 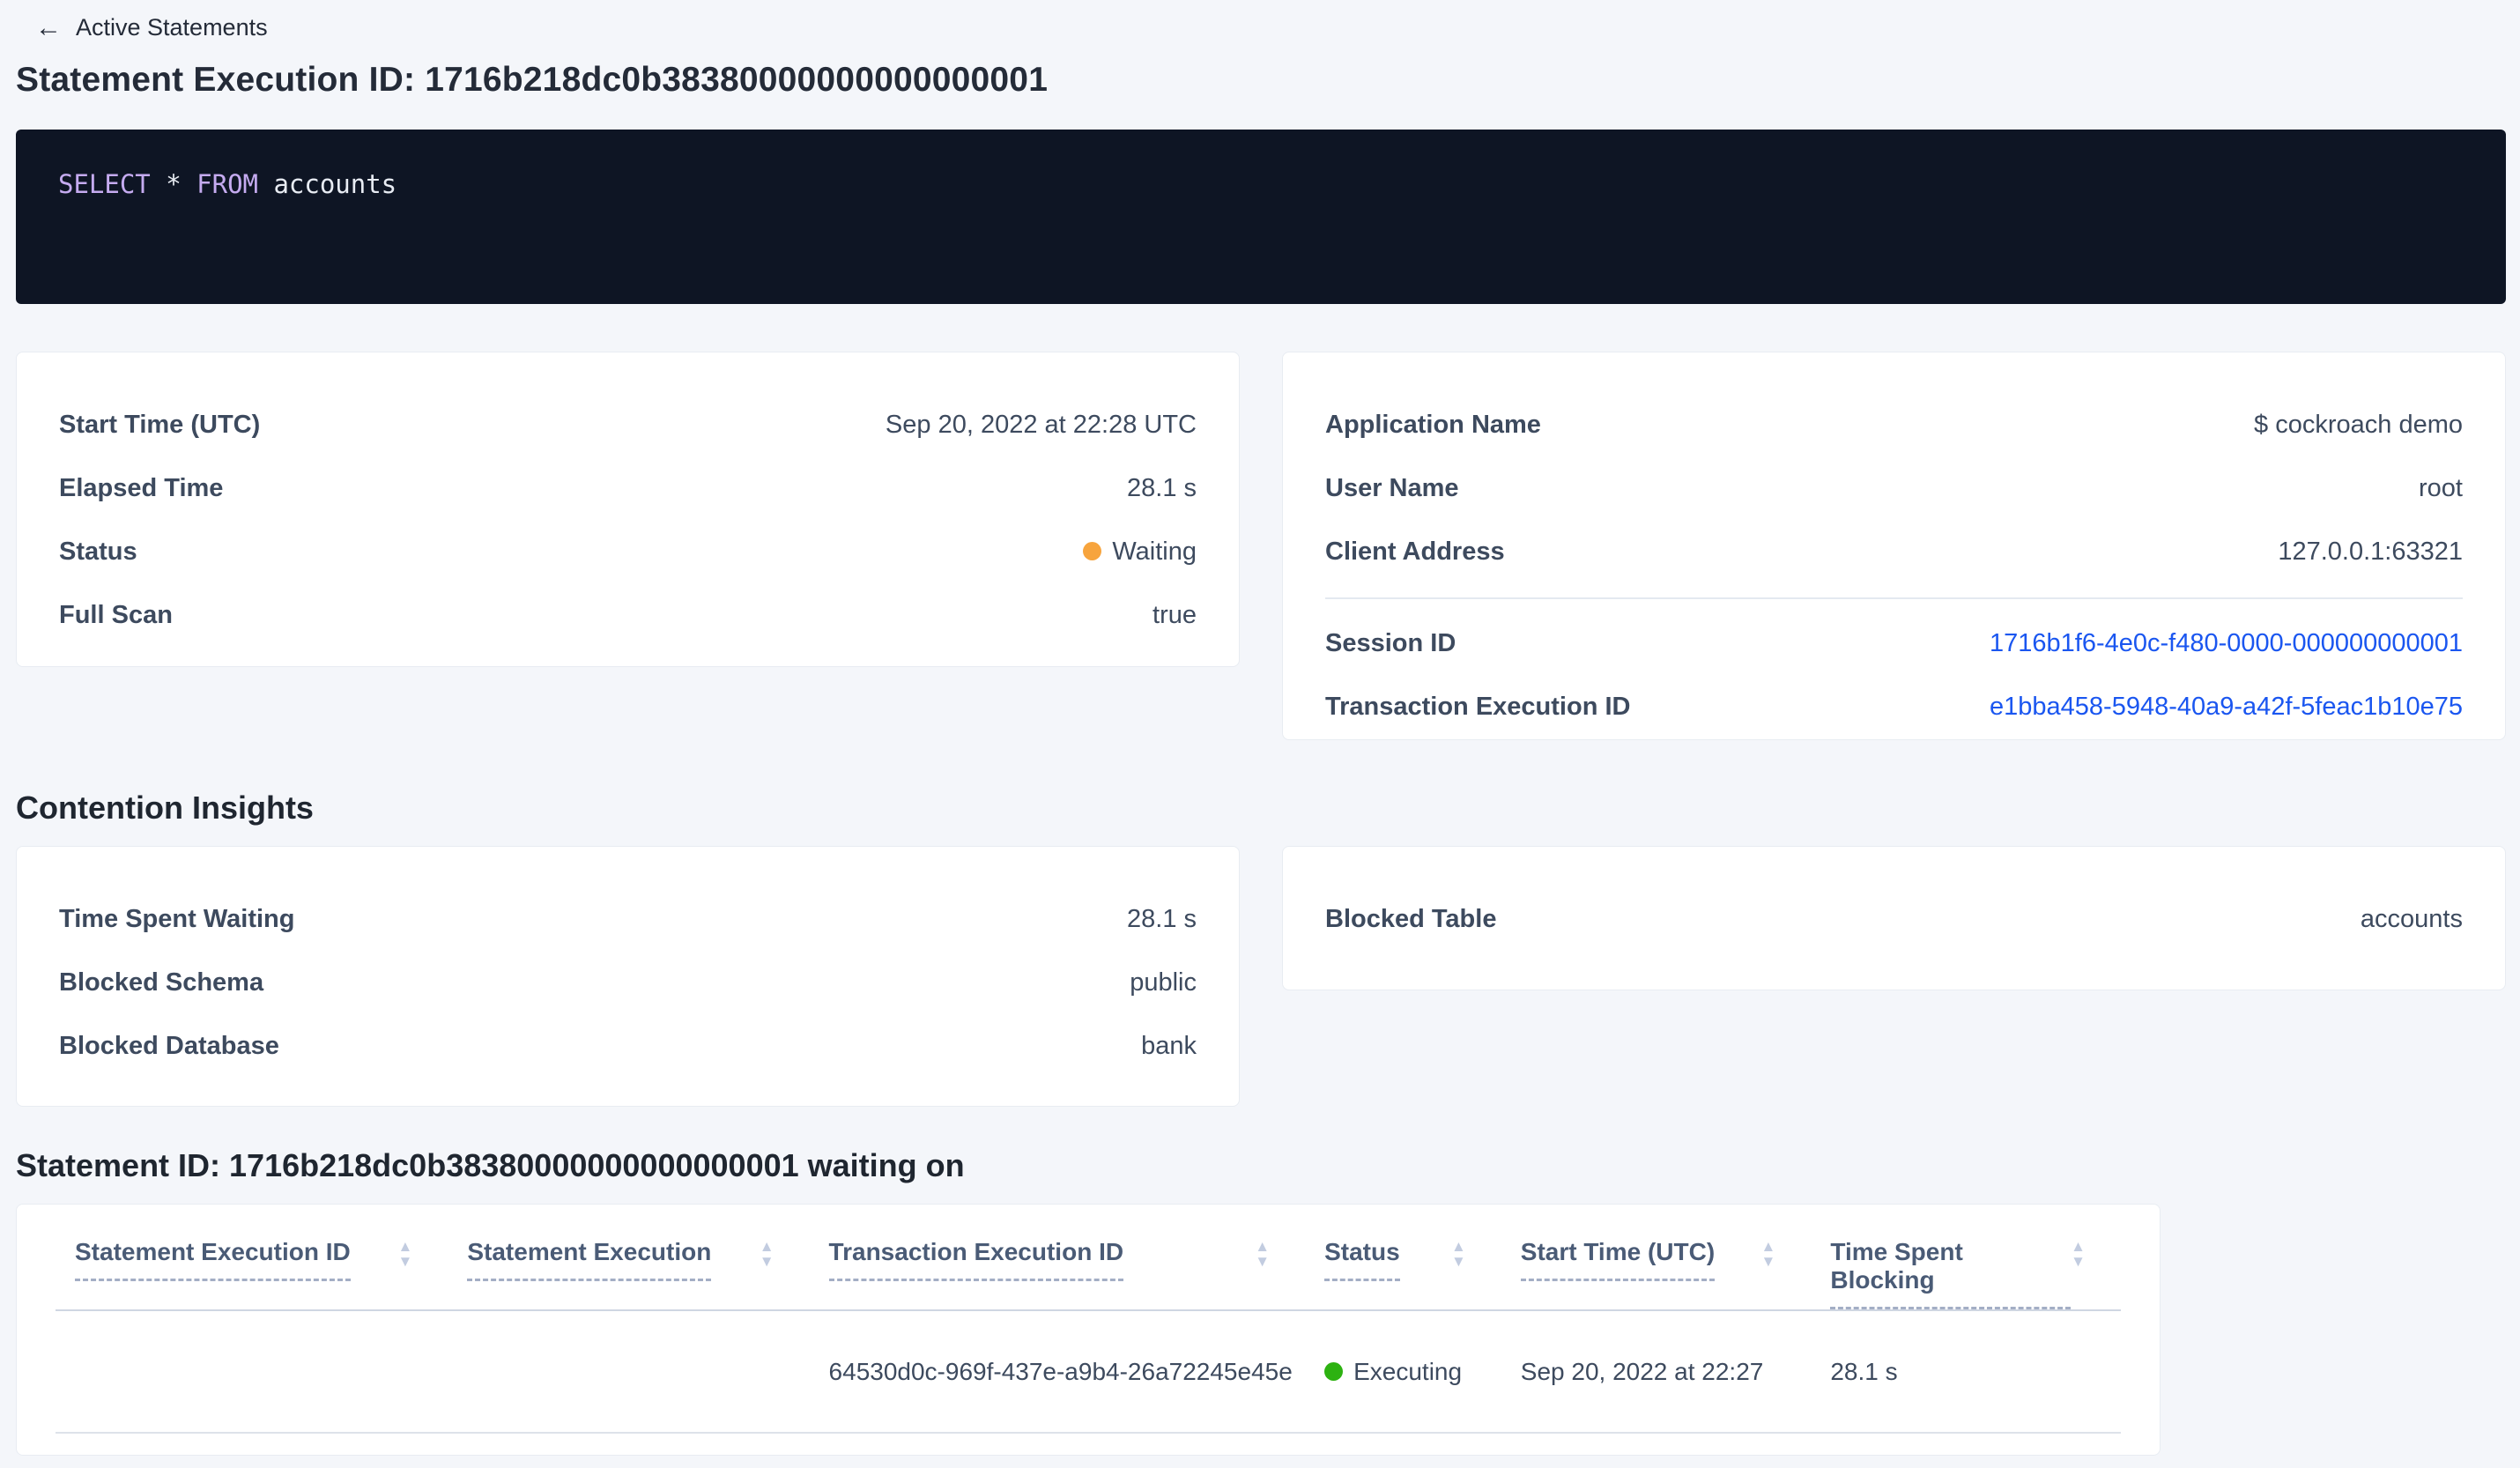 What do you see at coordinates (1169, 1045) in the screenshot?
I see `blocked-database-value: bank` at bounding box center [1169, 1045].